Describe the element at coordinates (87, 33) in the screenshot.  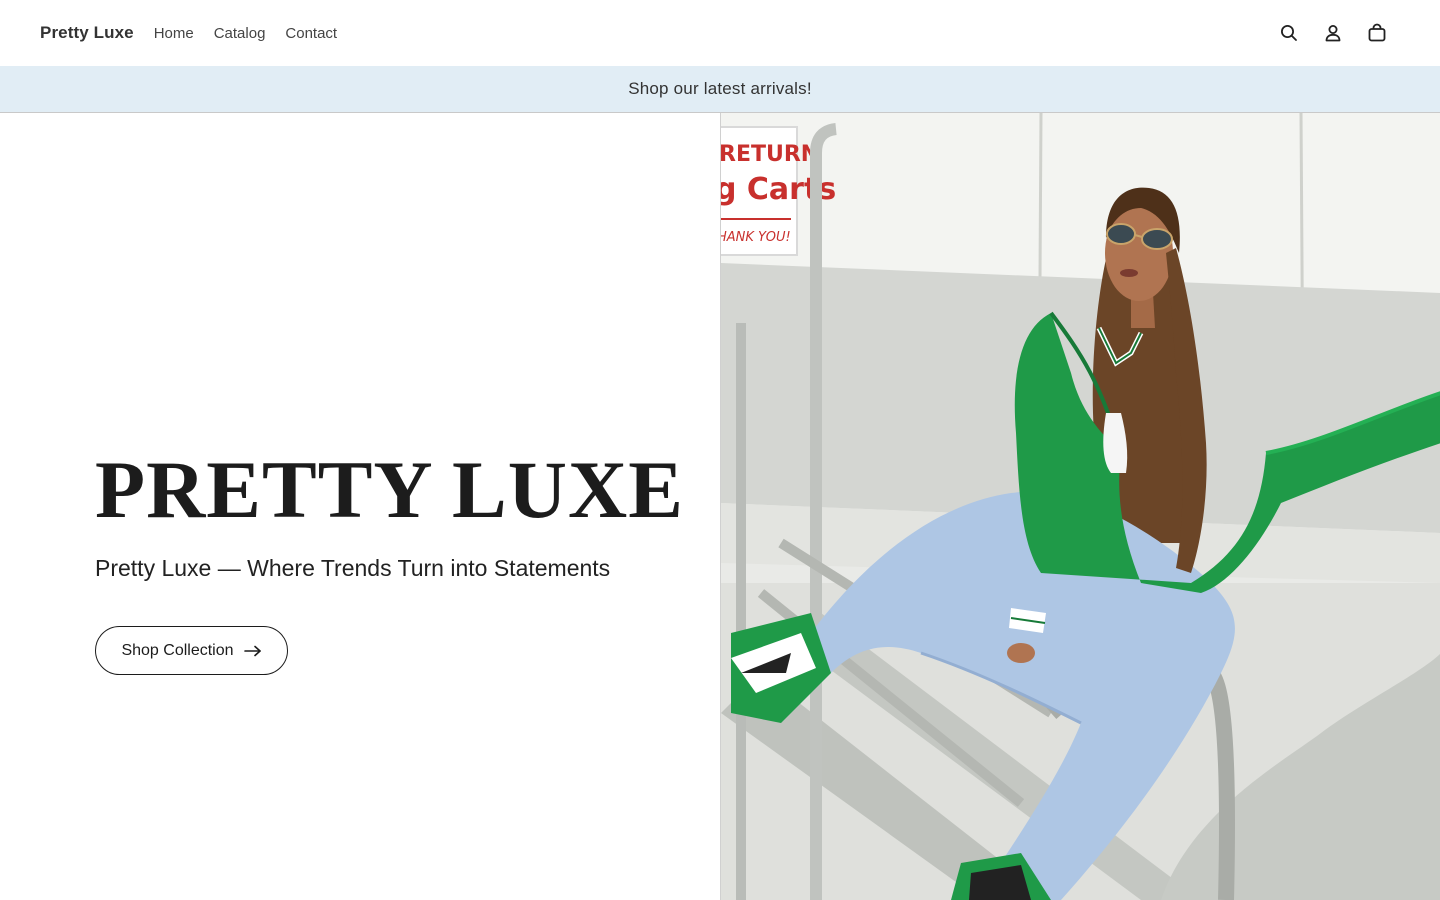
I see `brand-logo: Pretty Luxe` at that location.